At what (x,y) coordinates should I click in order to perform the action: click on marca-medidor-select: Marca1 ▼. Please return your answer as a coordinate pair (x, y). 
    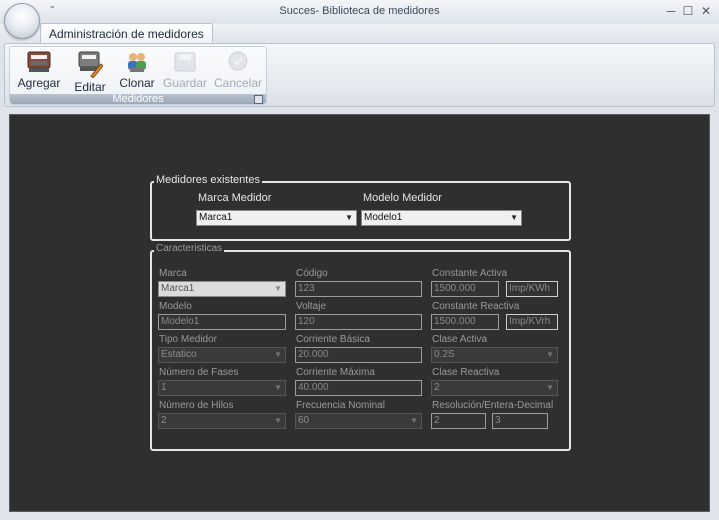
    Looking at the image, I should click on (276, 218).